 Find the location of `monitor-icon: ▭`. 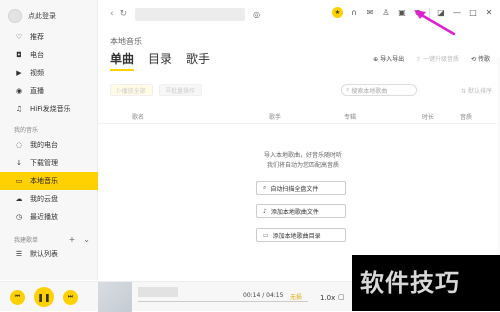

monitor-icon: ▭ is located at coordinates (19, 181).